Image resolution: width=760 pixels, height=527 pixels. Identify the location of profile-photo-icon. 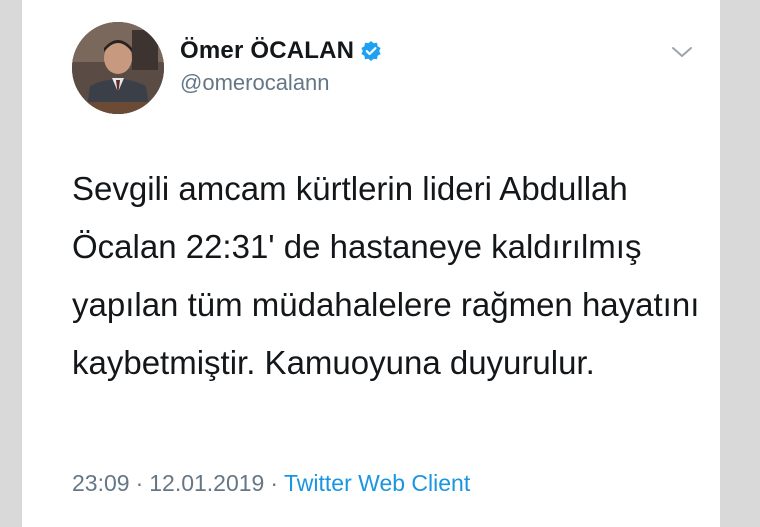
(118, 68).